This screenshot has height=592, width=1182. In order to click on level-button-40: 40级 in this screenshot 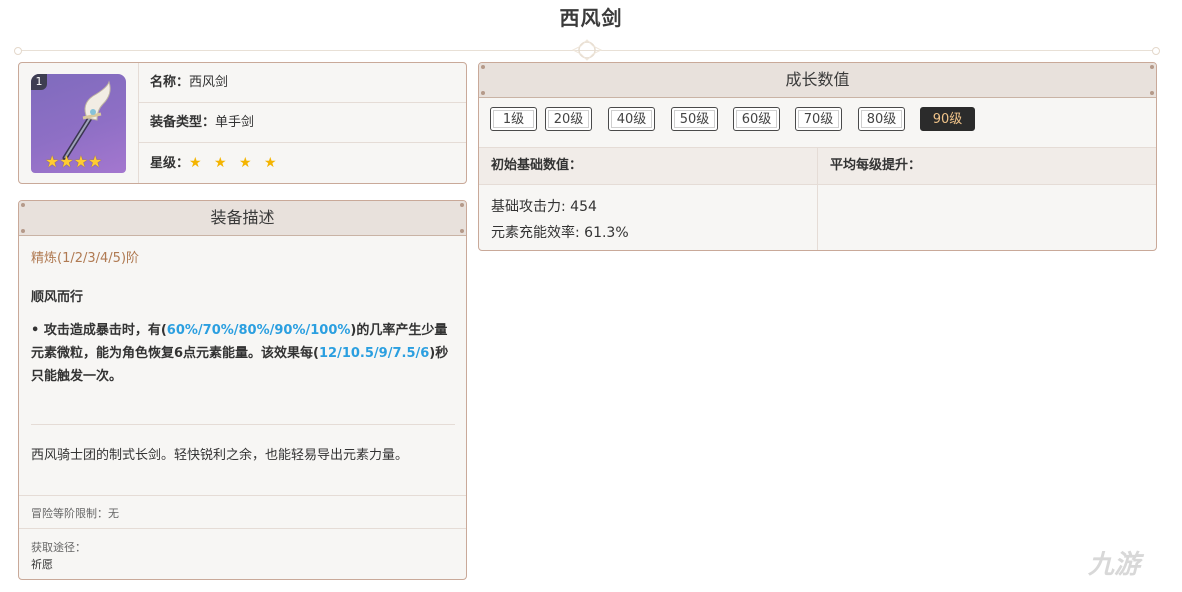, I will do `click(631, 119)`.